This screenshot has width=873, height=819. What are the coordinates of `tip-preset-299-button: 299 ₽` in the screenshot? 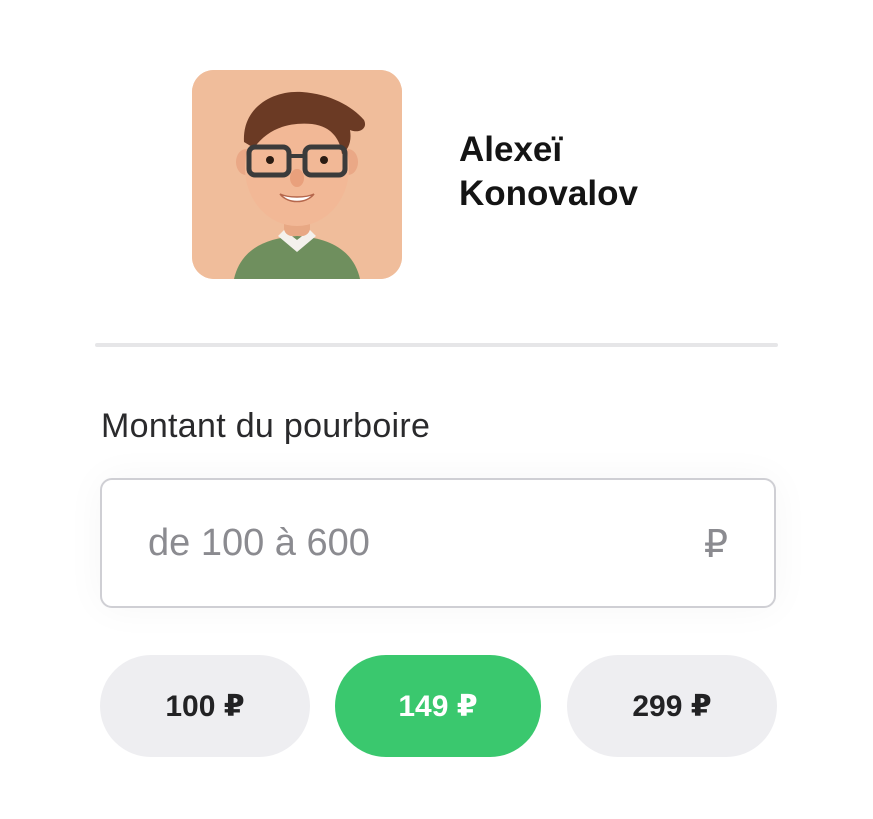 It's located at (672, 706).